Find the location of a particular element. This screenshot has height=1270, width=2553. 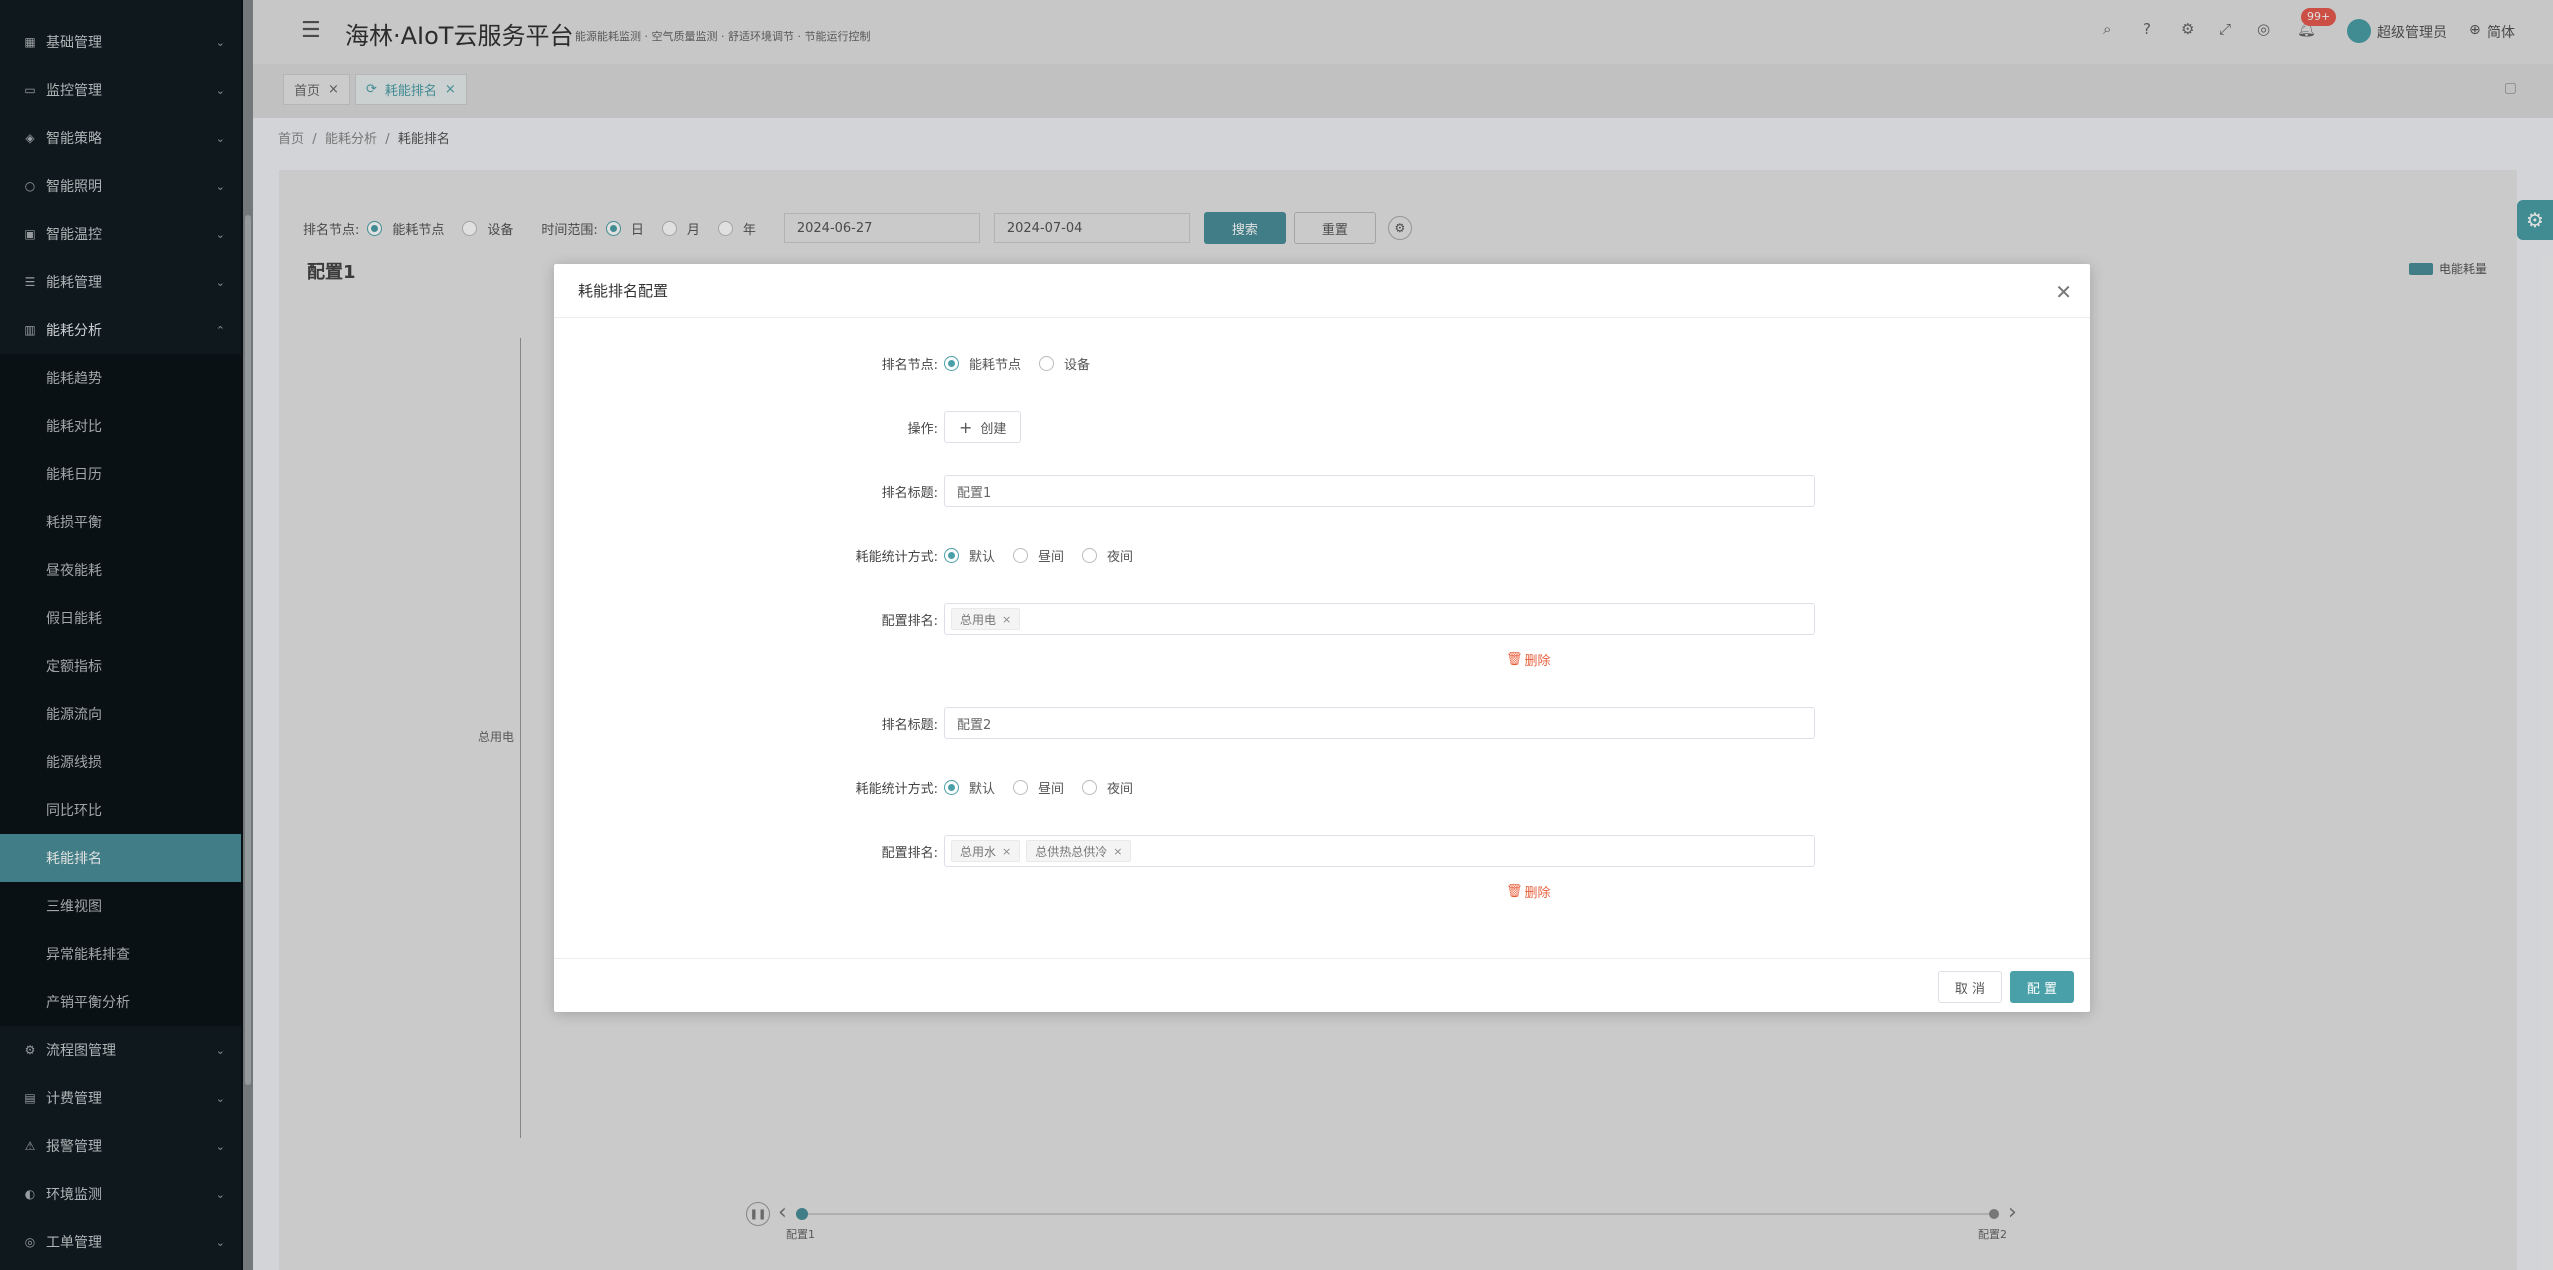

close-icon: ✕ is located at coordinates (2063, 292).